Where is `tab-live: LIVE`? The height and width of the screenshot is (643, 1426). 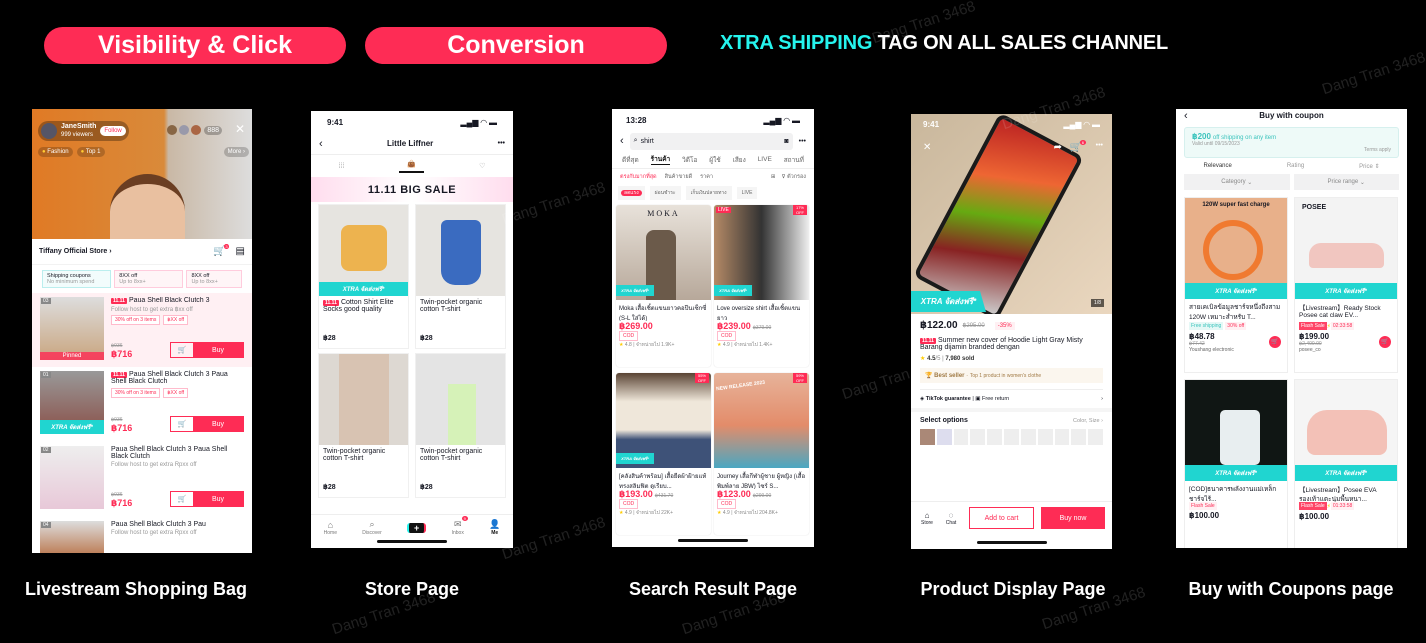 tab-live: LIVE is located at coordinates (765, 159).